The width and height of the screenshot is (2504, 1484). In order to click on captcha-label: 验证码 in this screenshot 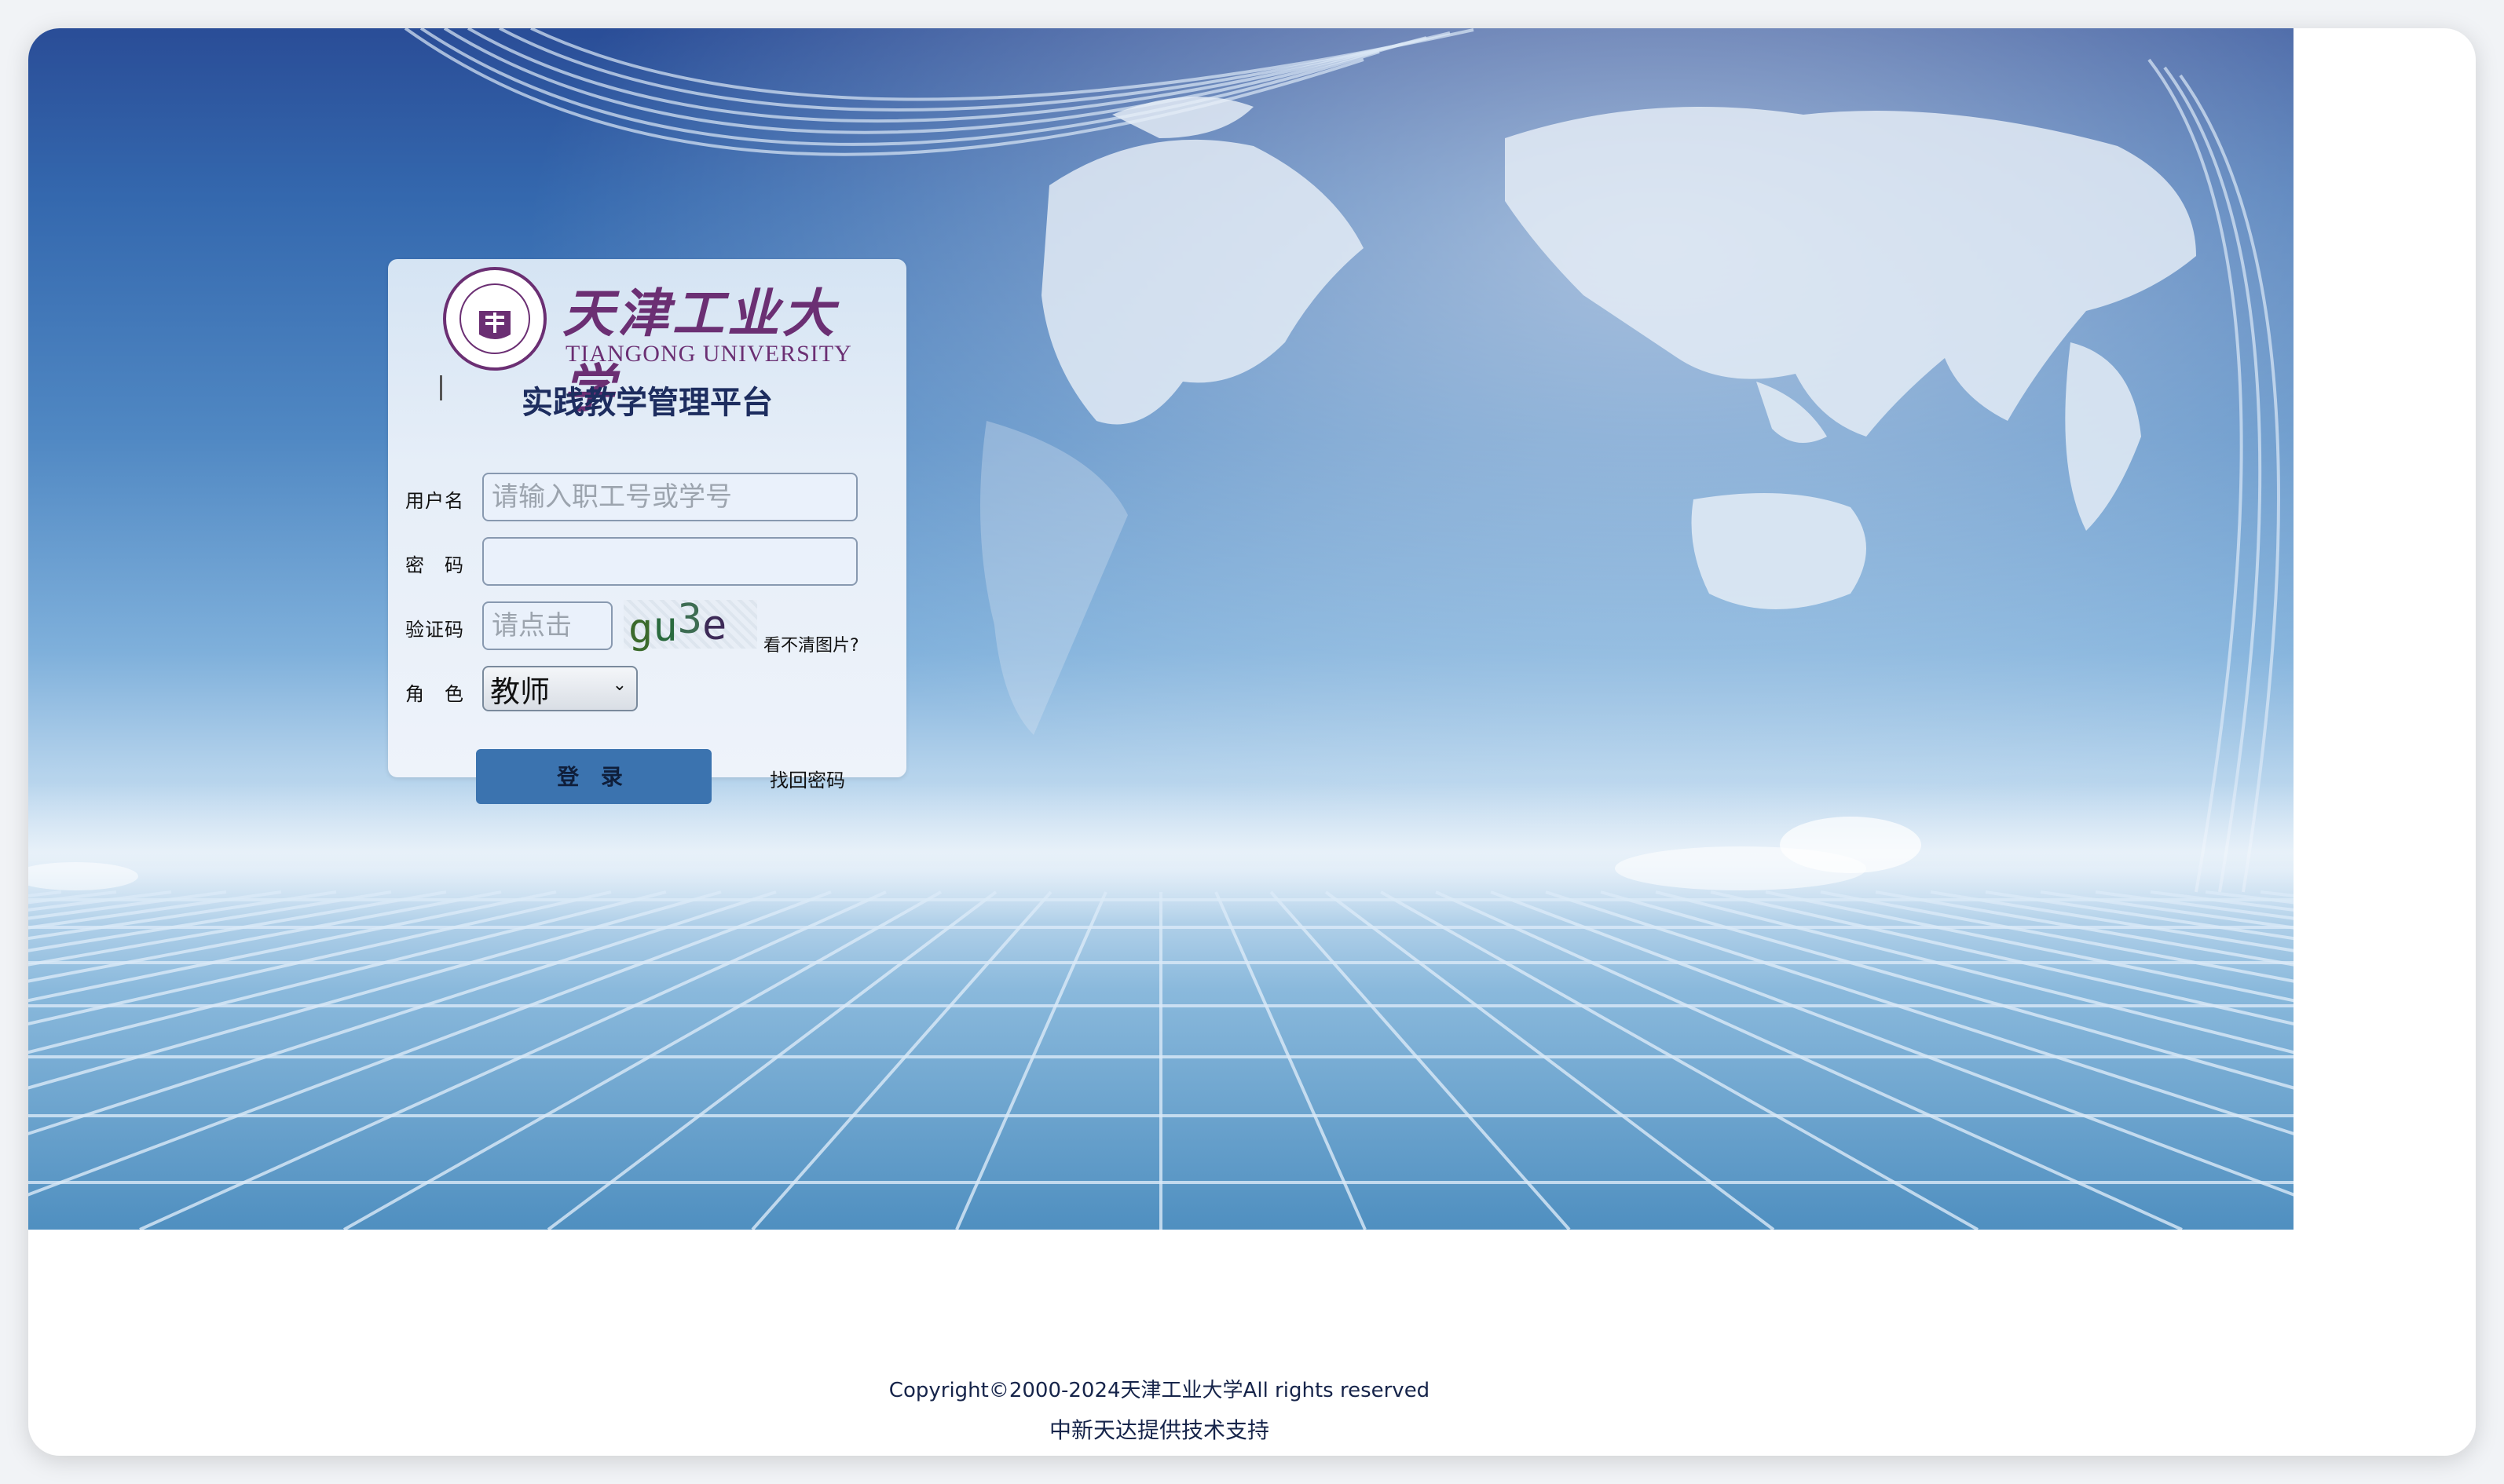, I will do `click(434, 630)`.